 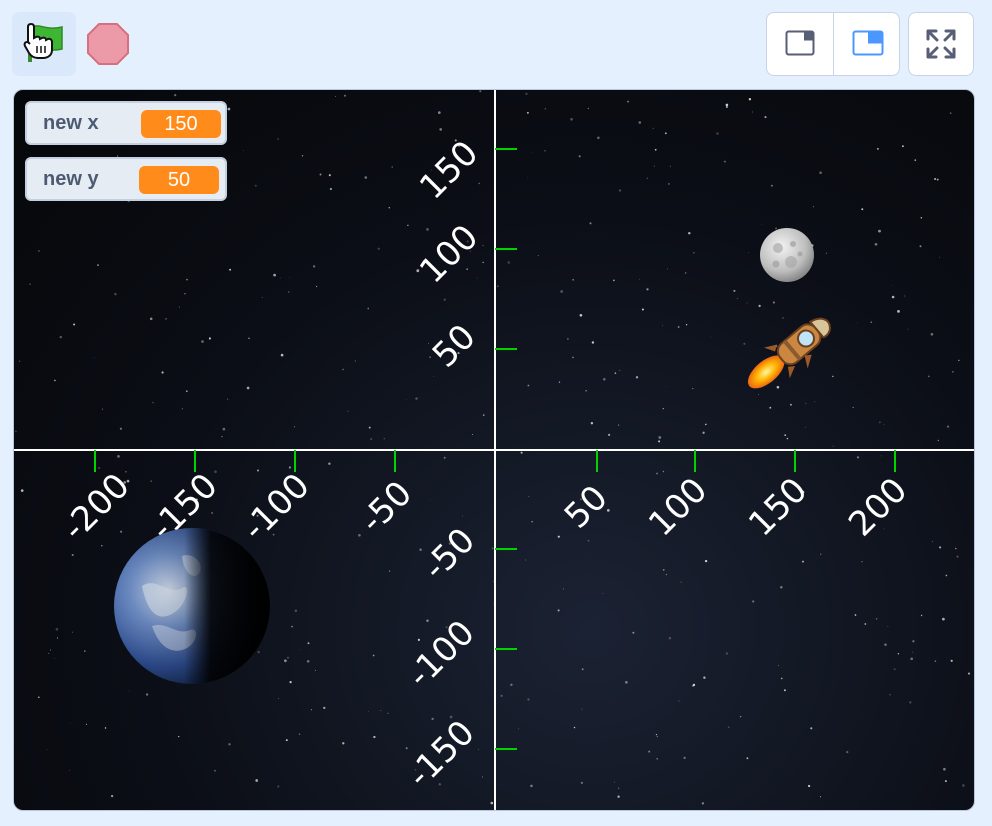 I want to click on stage-toolbar, so click(x=496, y=44).